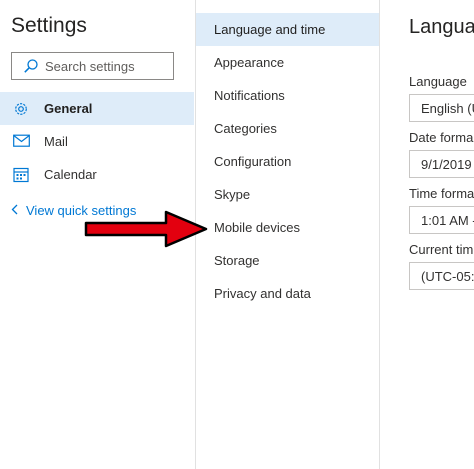 This screenshot has width=474, height=469. What do you see at coordinates (447, 220) in the screenshot?
I see `time-format-value: 1:01 AM -` at bounding box center [447, 220].